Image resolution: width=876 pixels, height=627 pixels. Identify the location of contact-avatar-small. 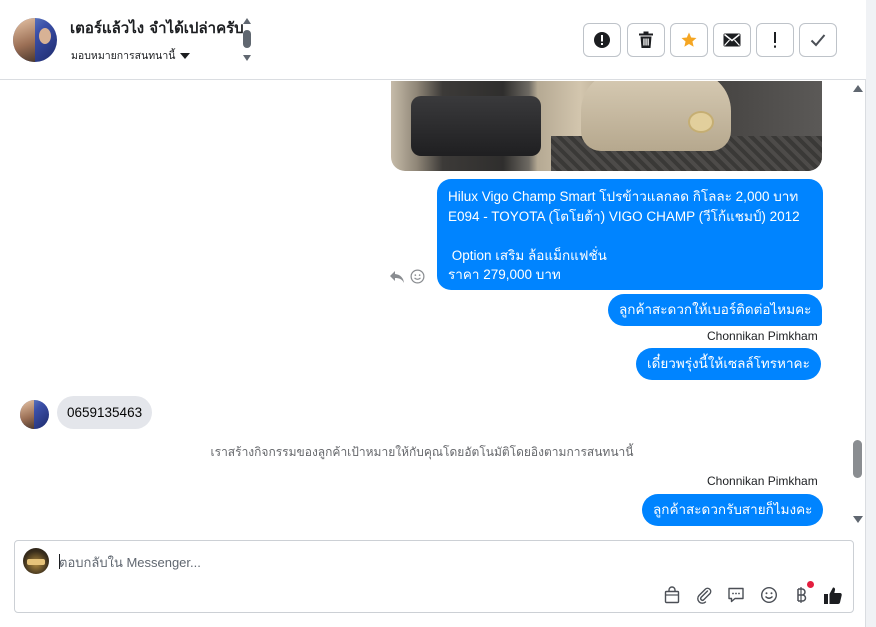
(34, 414).